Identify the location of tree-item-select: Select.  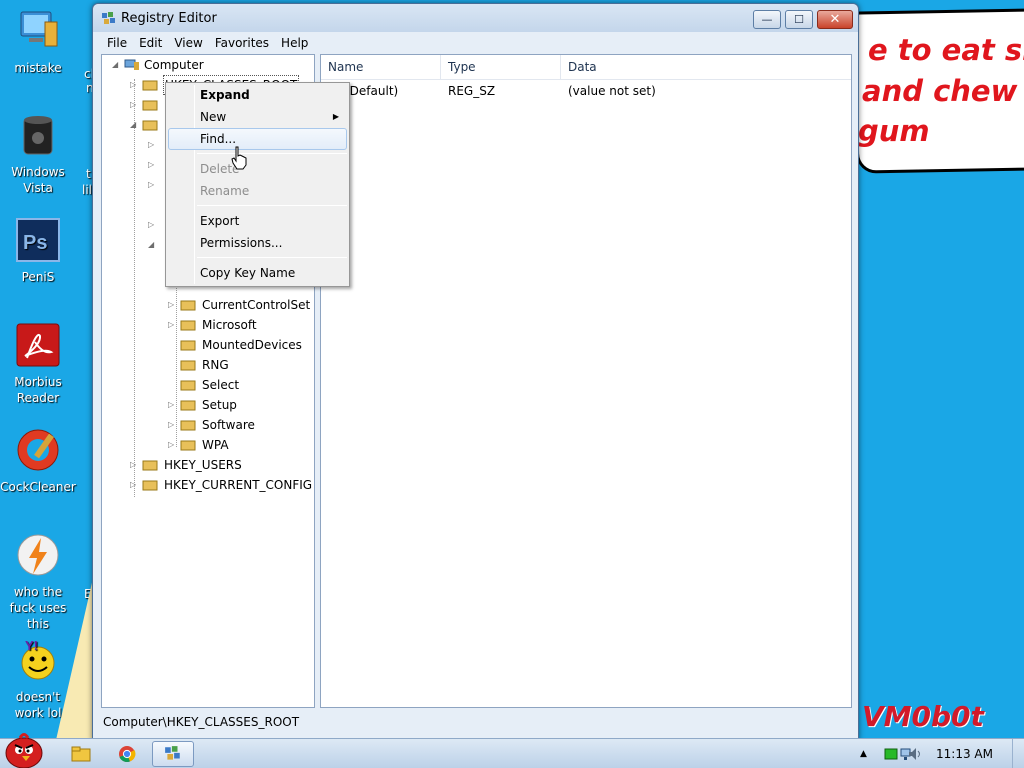
(208, 385).